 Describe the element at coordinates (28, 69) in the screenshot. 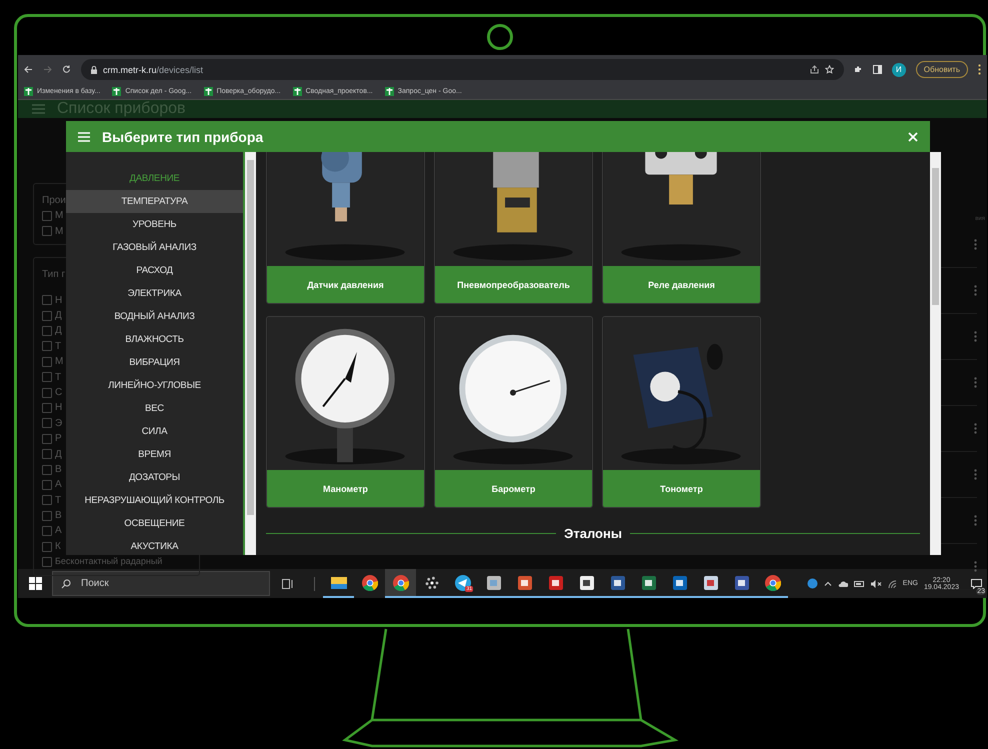

I see `back-icon` at that location.